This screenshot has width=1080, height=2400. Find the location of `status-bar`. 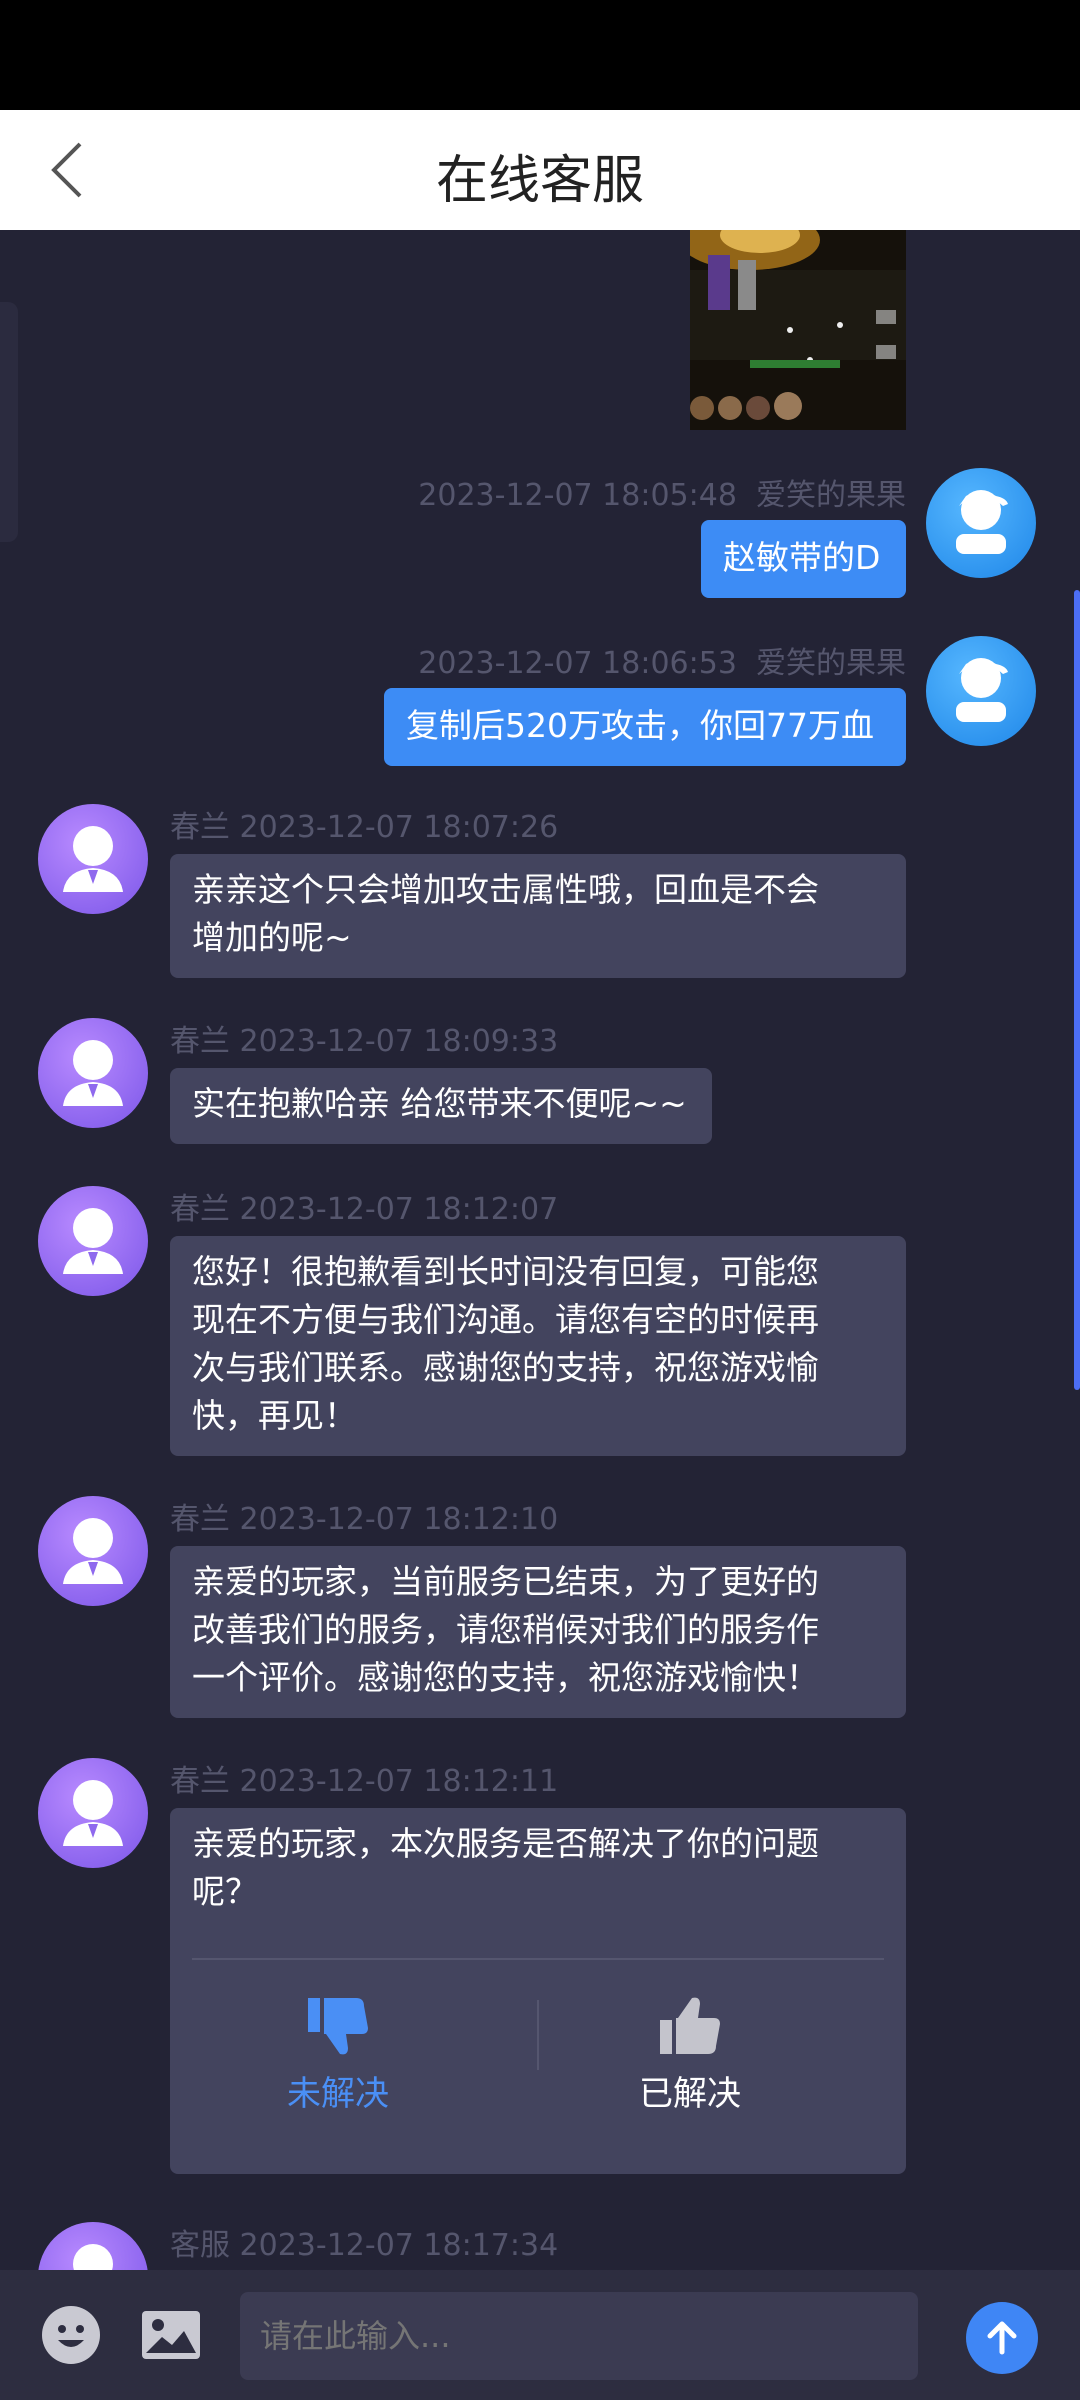

status-bar is located at coordinates (540, 55).